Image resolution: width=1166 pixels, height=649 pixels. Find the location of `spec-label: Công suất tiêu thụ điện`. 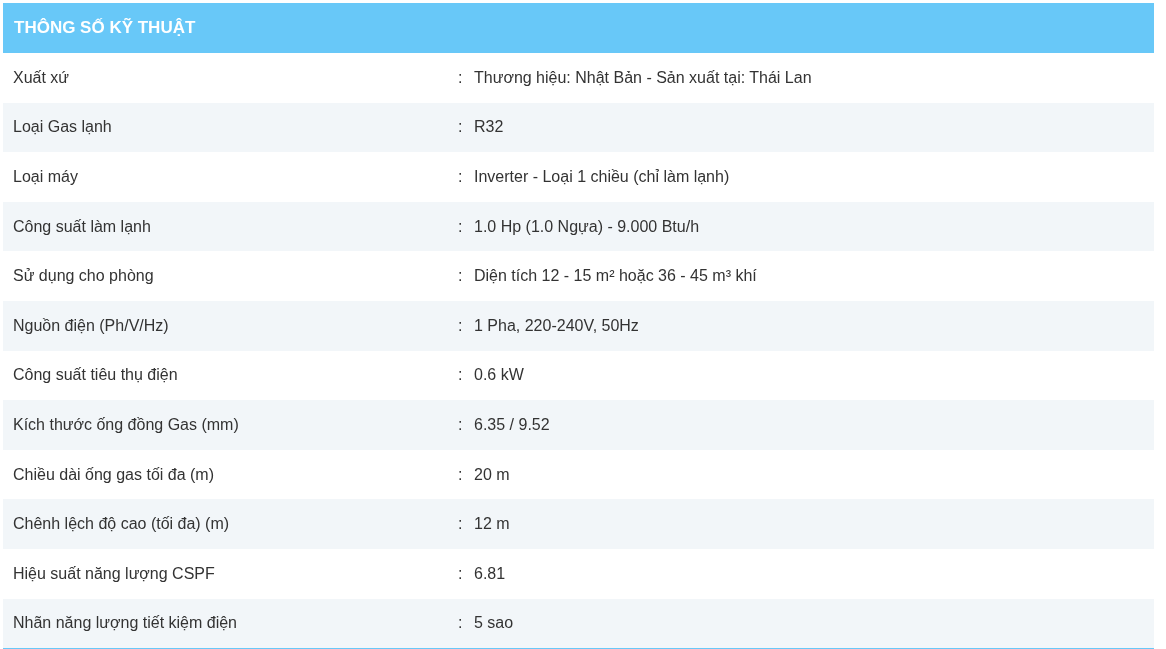

spec-label: Công suất tiêu thụ điện is located at coordinates (95, 375).